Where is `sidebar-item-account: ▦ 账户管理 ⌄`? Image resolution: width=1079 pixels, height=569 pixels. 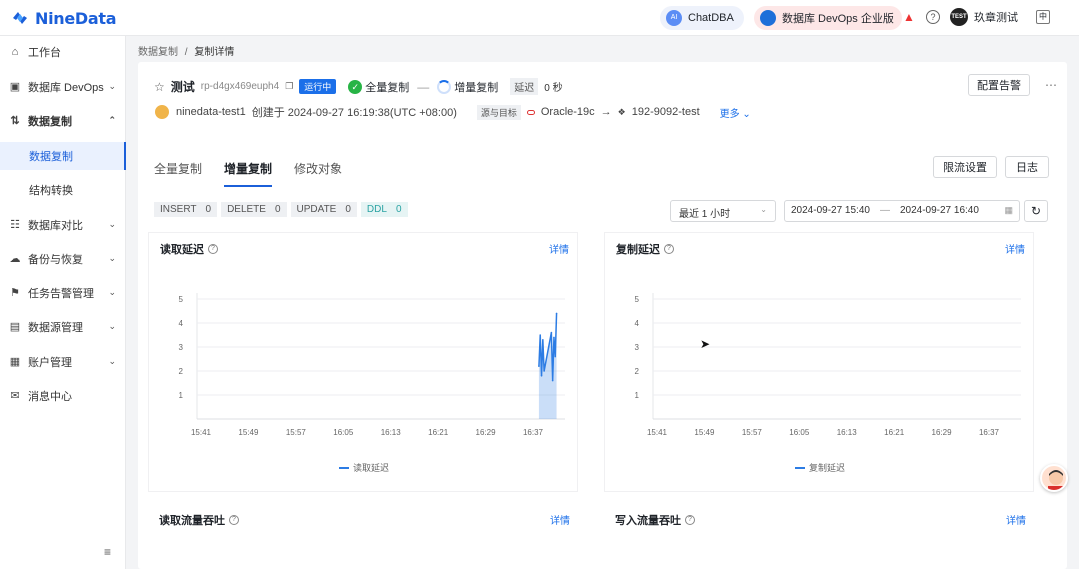
sidebar-item-account: ▦ 账户管理 ⌄ is located at coordinates (63, 362).